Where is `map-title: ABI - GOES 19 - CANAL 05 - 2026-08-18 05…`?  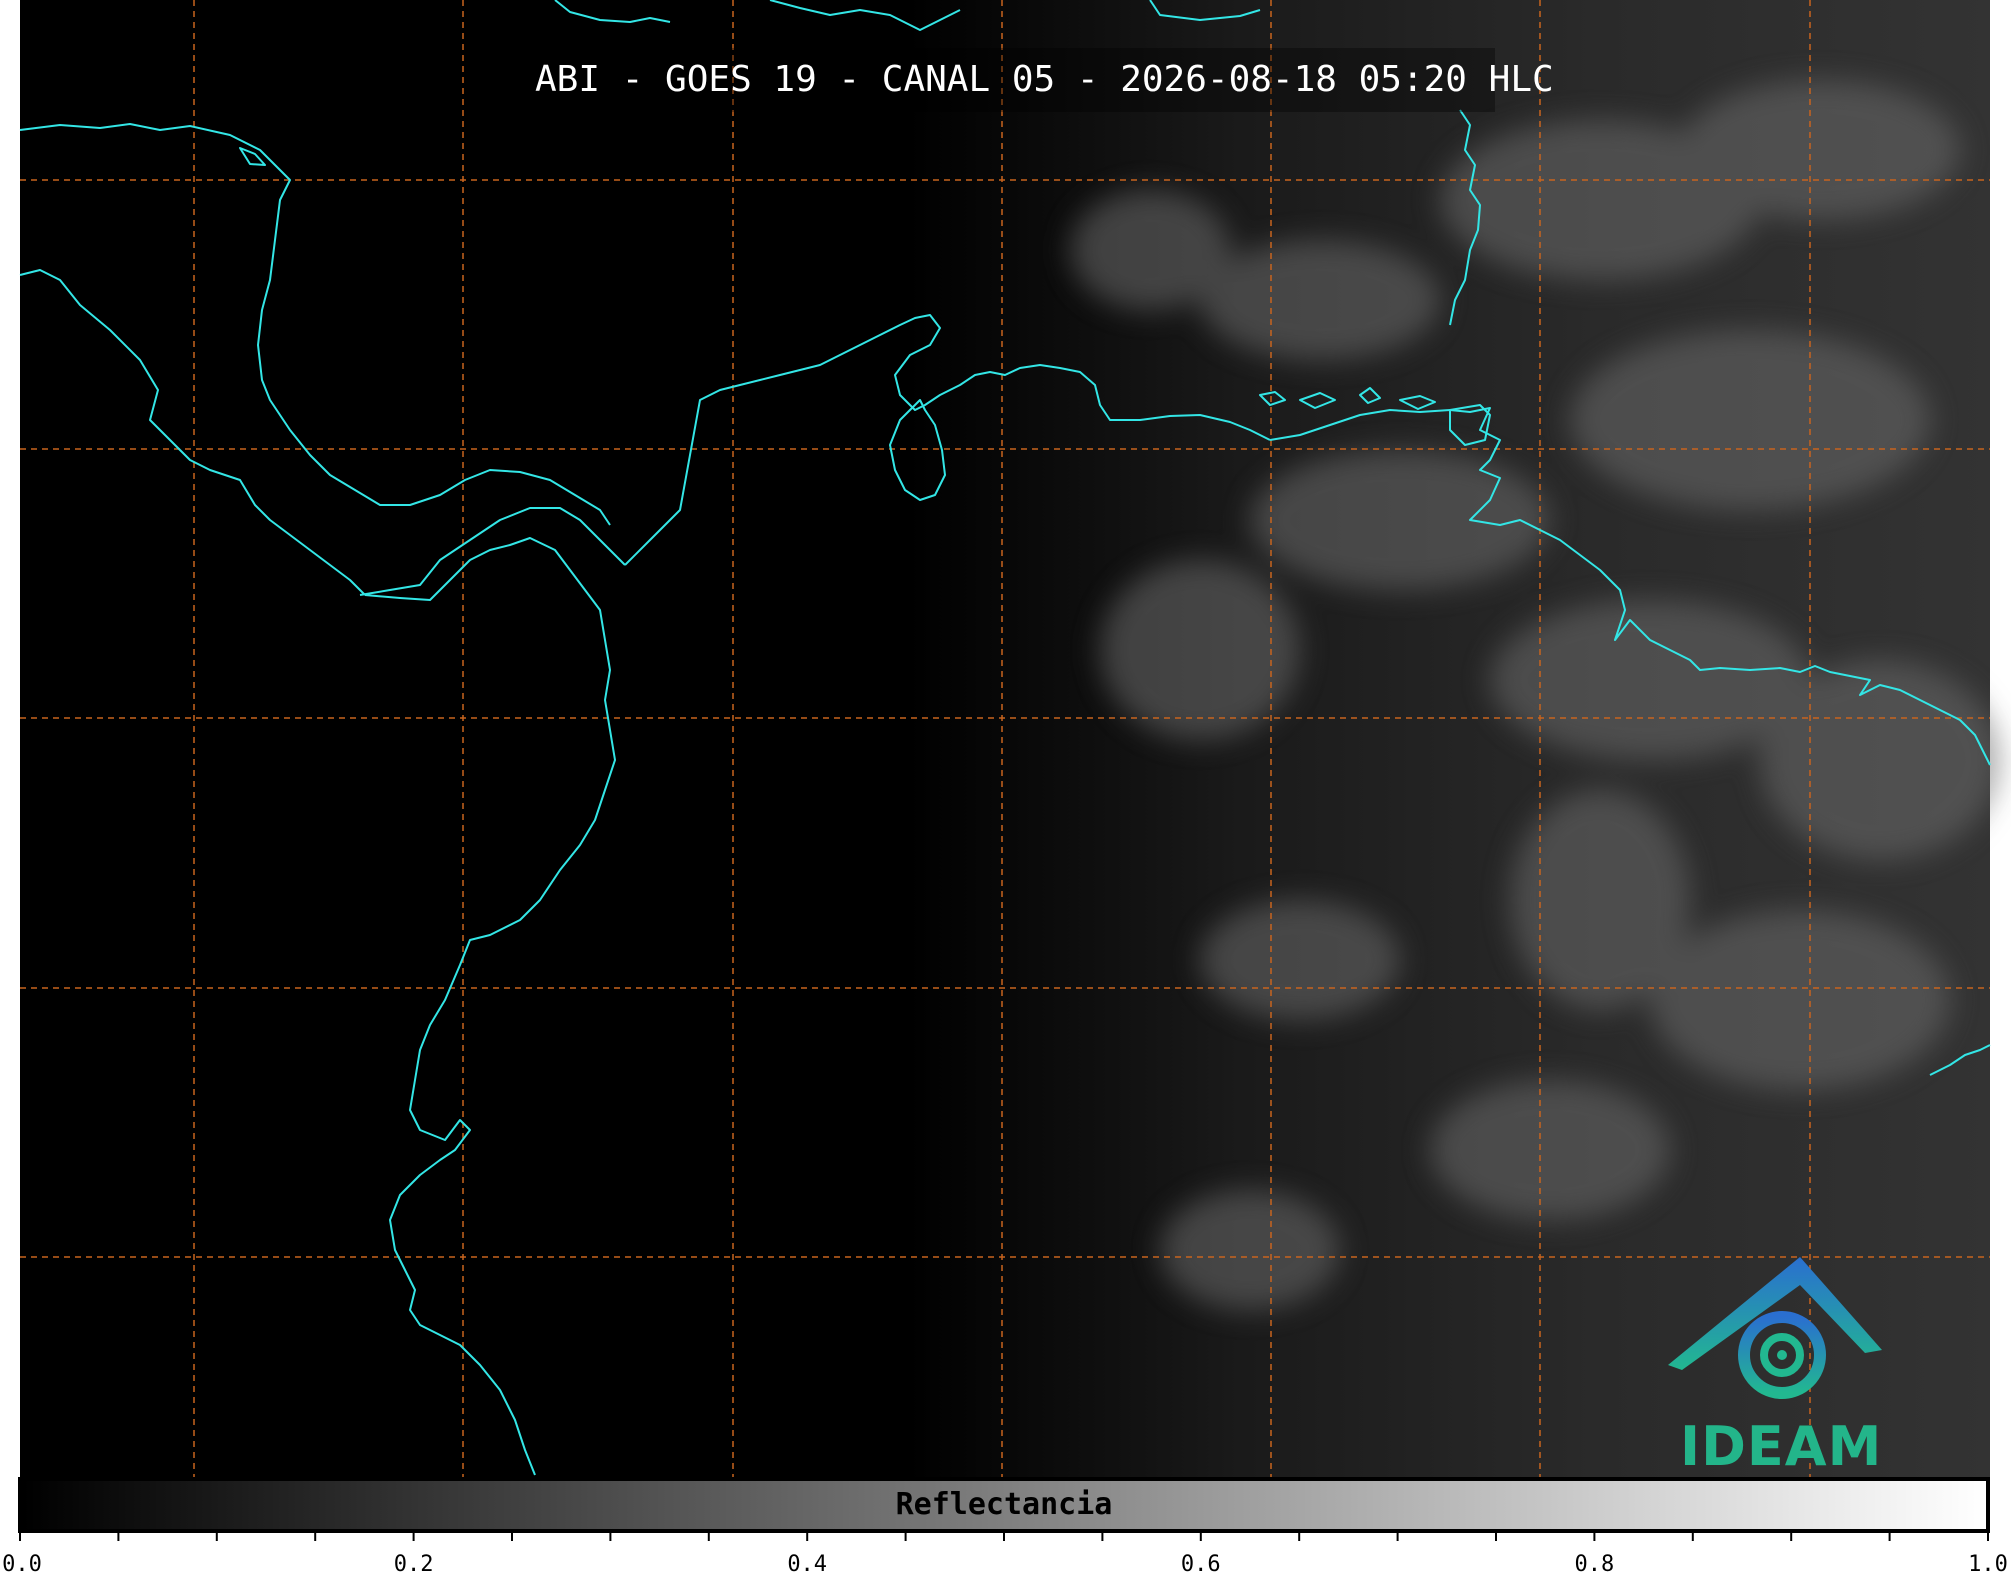 map-title: ABI - GOES 19 - CANAL 05 - 2026-08-18 05… is located at coordinates (1044, 80).